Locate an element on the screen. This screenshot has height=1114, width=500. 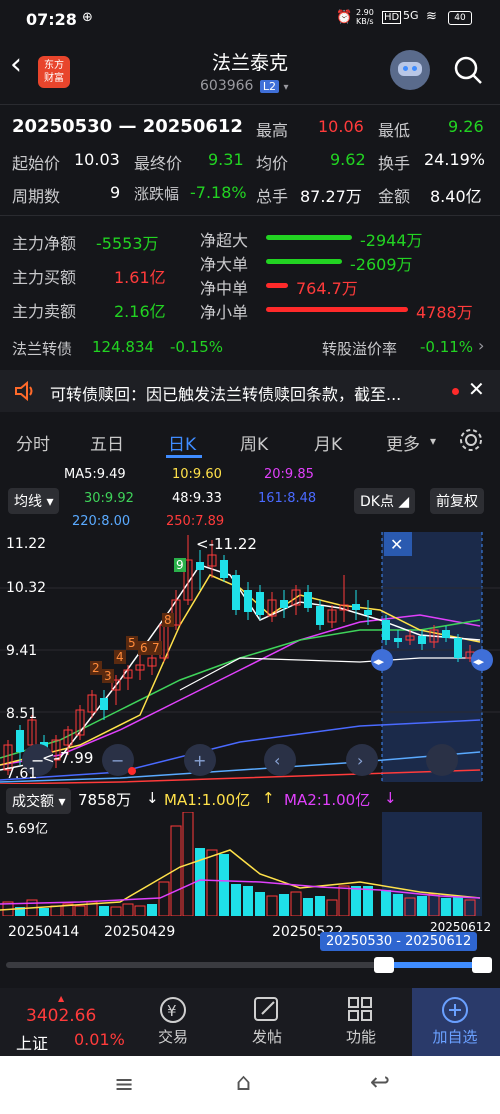
arrow-down-icon: ↓ is located at coordinates (390, 798).